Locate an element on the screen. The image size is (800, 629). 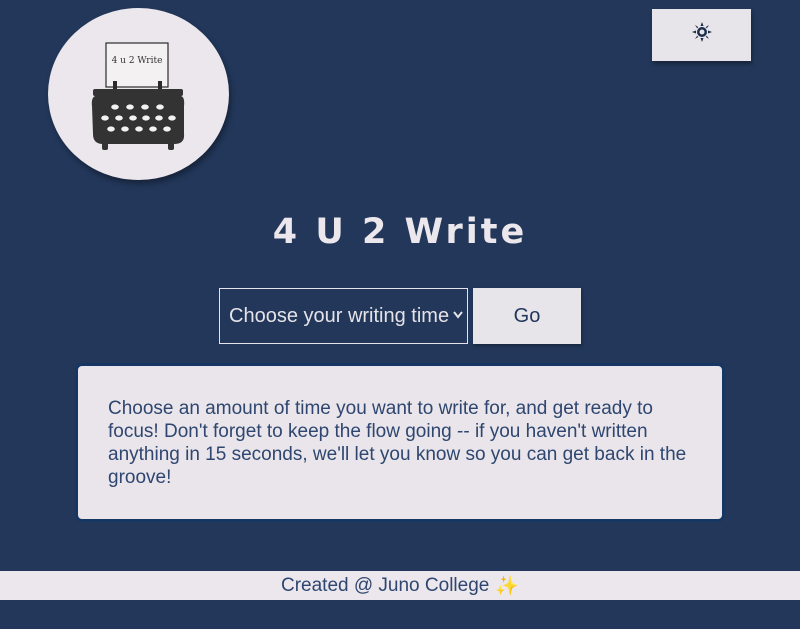
logo-text: 4 u 2 Write is located at coordinates (137, 61).